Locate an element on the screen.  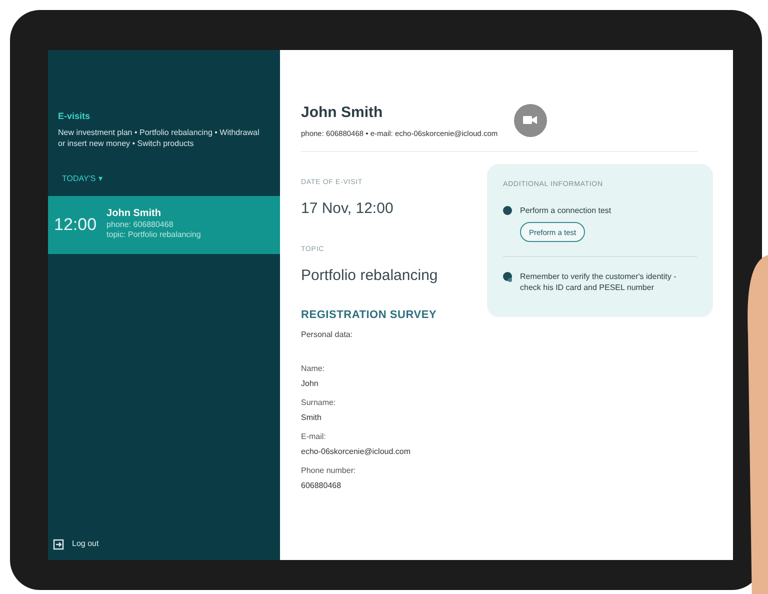
visit-name: John Smith is located at coordinates (134, 214).